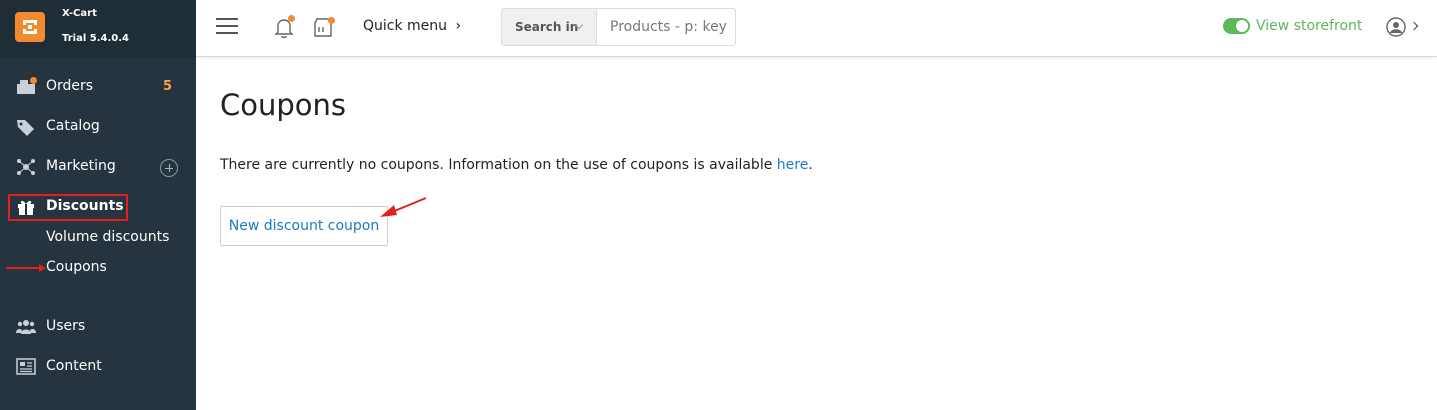 This screenshot has width=1437, height=410. What do you see at coordinates (1396, 27) in the screenshot?
I see `user-avatar-icon` at bounding box center [1396, 27].